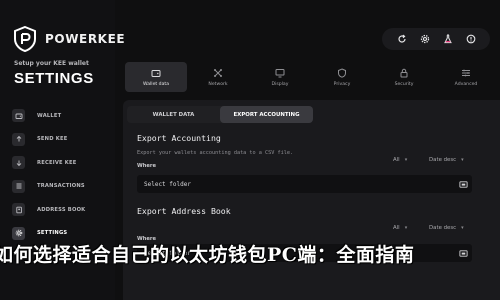  I want to click on sidebar-item-label: TRANSACTIONS, so click(61, 186).